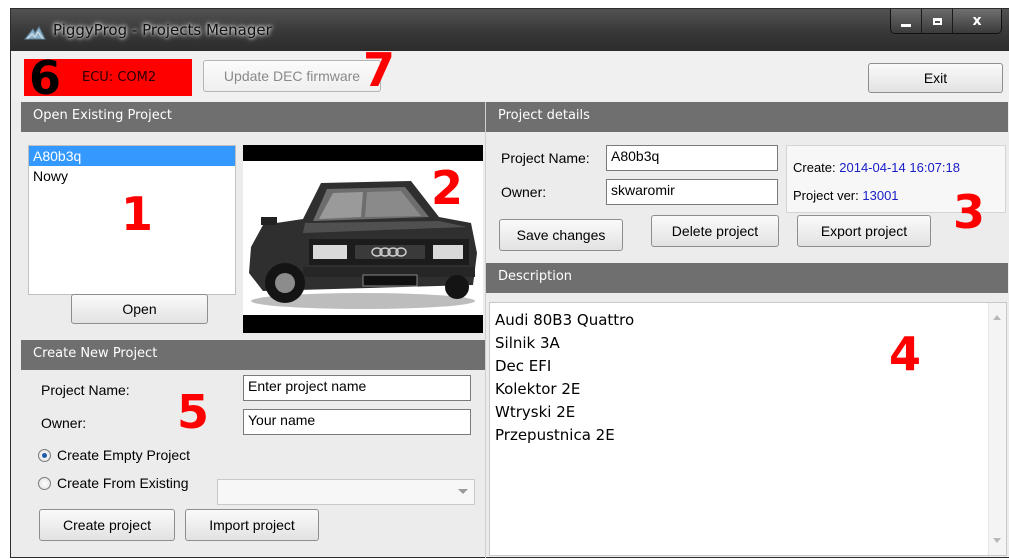 The image size is (1009, 559). What do you see at coordinates (905, 354) in the screenshot?
I see `annotation-4: 4` at bounding box center [905, 354].